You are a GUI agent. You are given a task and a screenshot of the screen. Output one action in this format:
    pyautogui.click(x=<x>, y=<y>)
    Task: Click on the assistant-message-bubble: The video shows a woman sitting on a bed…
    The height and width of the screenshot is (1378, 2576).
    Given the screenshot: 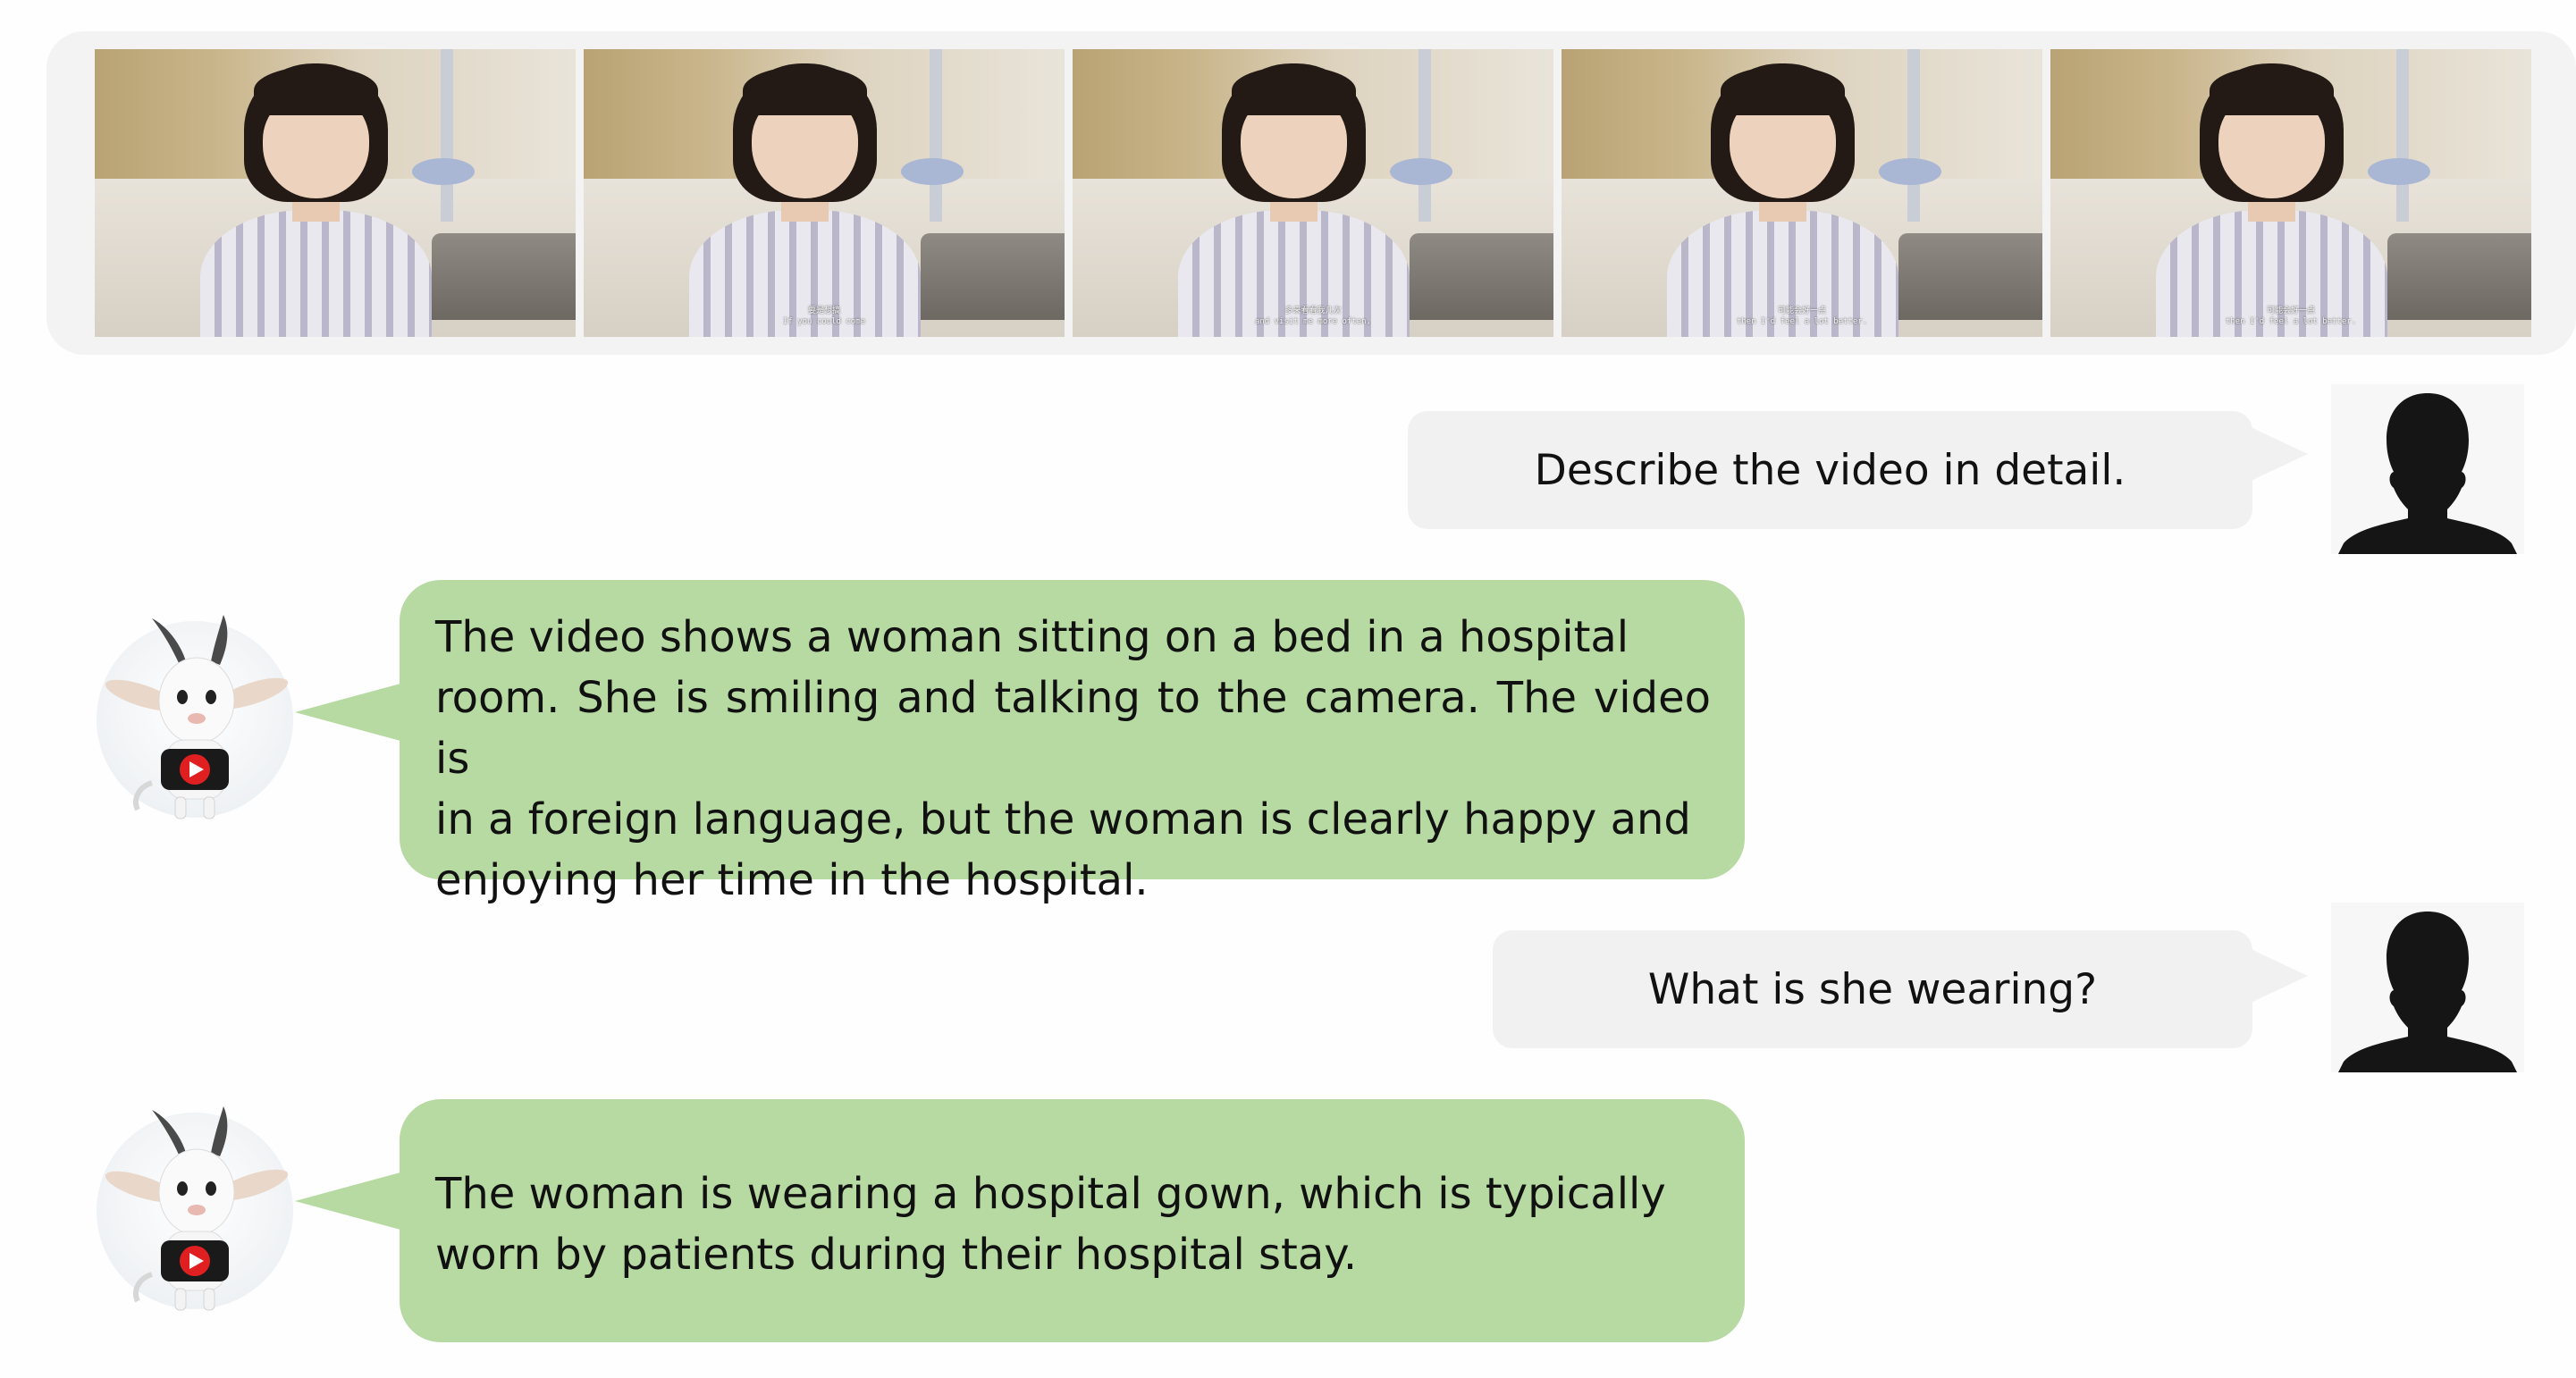 What is the action you would take?
    pyautogui.click(x=1073, y=743)
    